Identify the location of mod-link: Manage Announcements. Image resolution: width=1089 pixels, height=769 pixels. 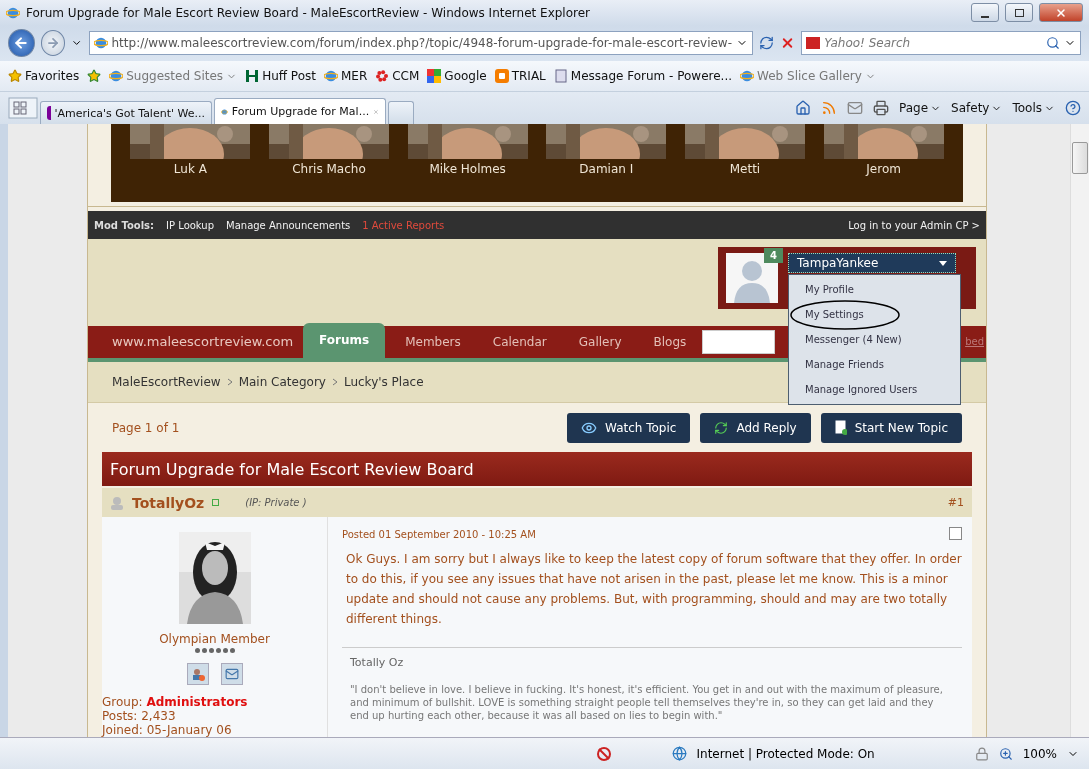
(288, 225).